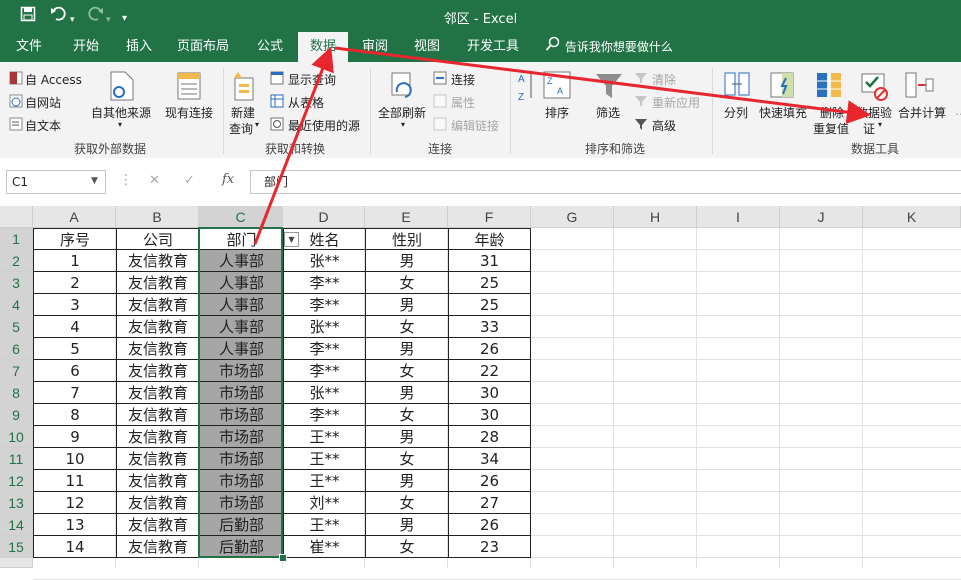 The height and width of the screenshot is (580, 961). What do you see at coordinates (602, 85) in the screenshot?
I see `arrow-to-data-validation` at bounding box center [602, 85].